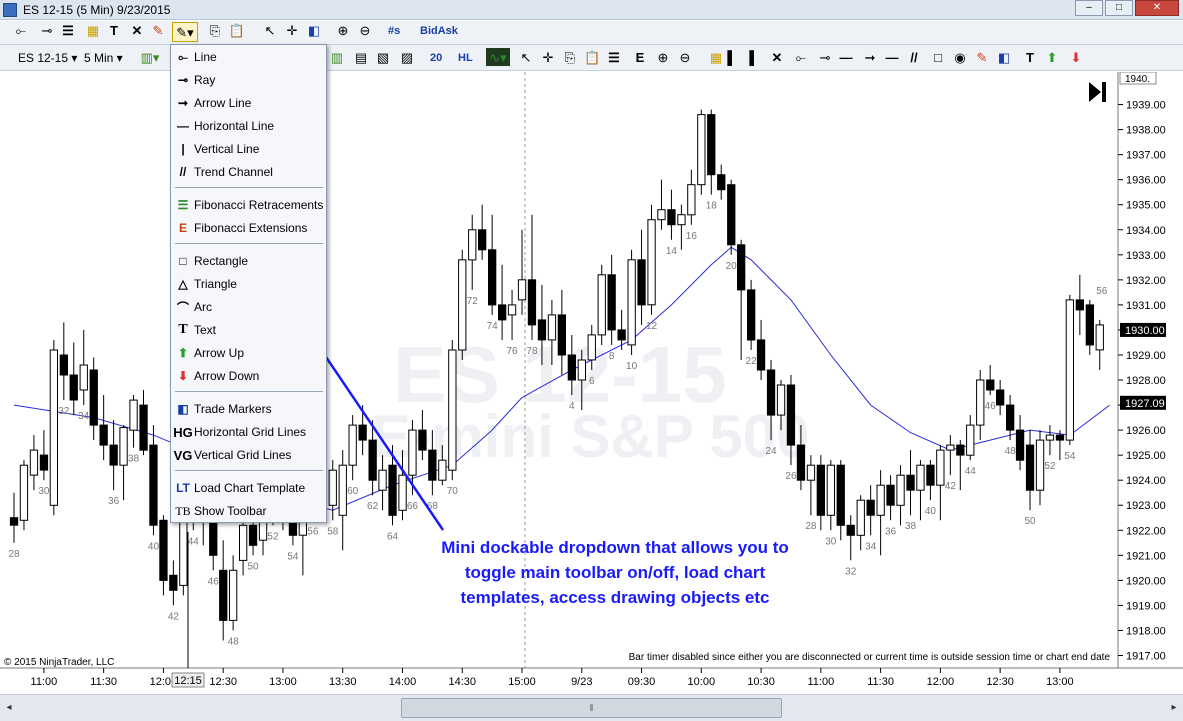 The image size is (1183, 721). What do you see at coordinates (249, 409) in the screenshot?
I see `menu-item-trade-markers: ◧ Trade Markers` at bounding box center [249, 409].